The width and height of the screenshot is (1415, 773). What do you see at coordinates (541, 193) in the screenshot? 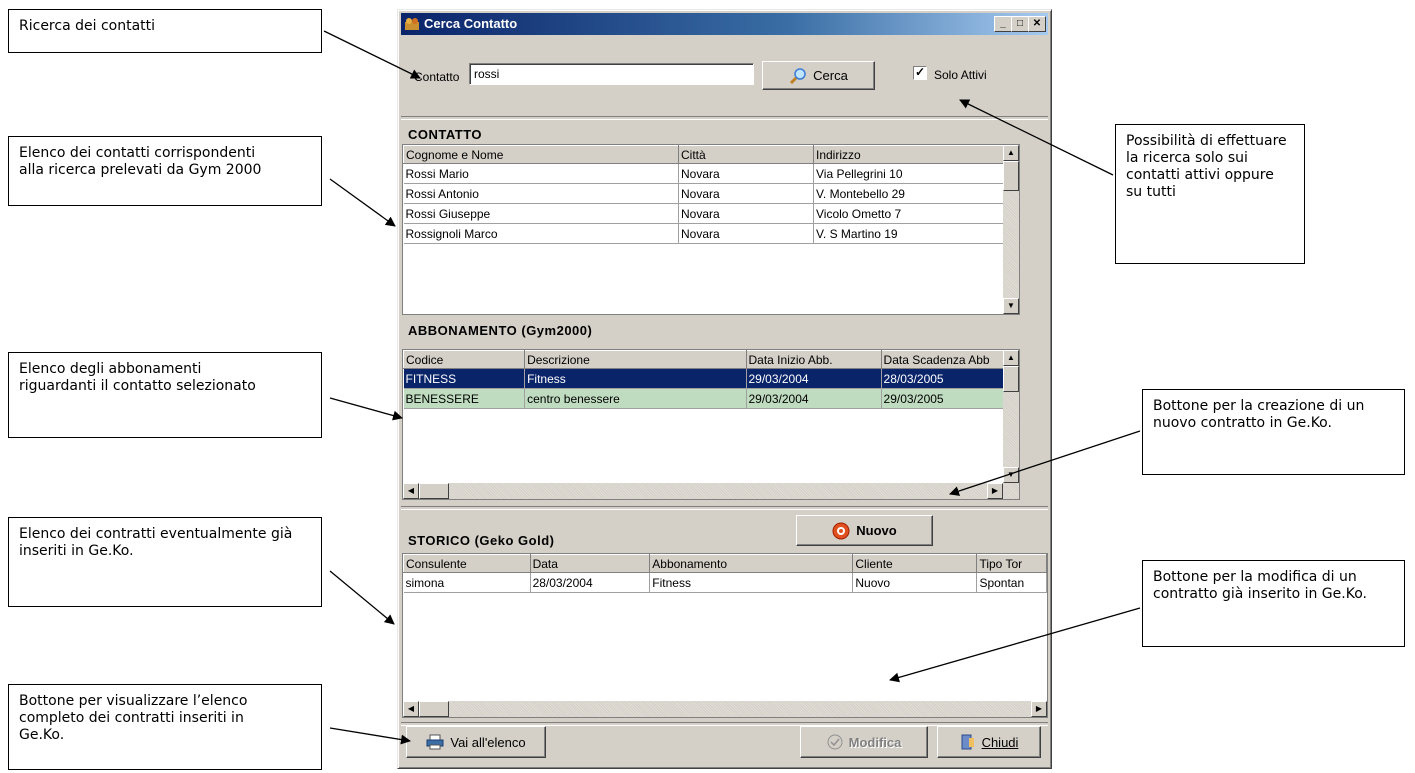
I see `cell-nome: Rossi Antonio` at bounding box center [541, 193].